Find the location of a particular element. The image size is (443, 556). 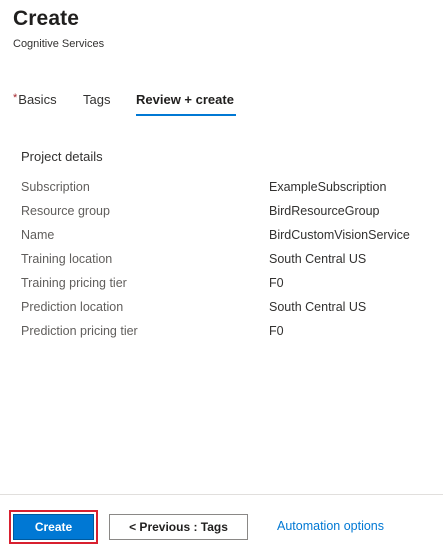

detail-label: Prediction location is located at coordinates (72, 307).